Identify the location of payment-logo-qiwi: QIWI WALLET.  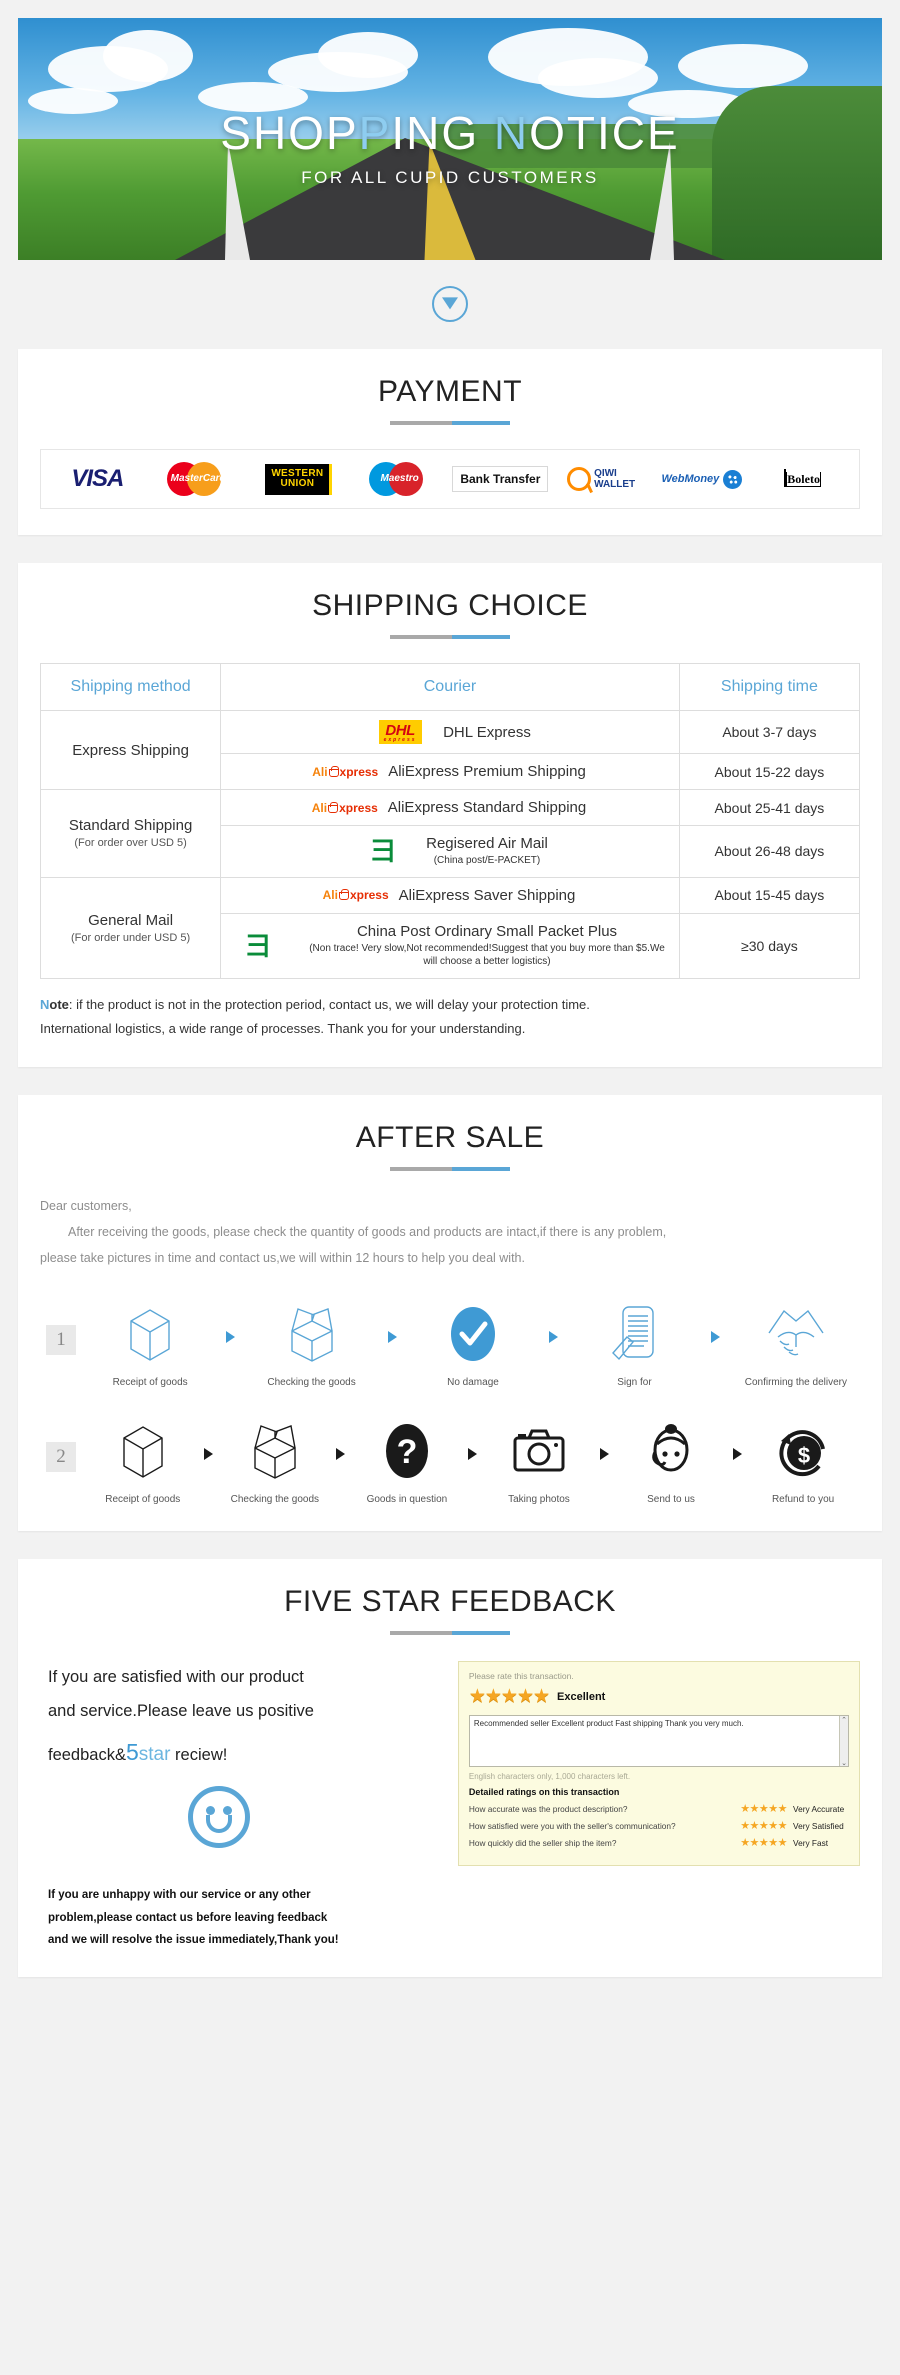
(601, 479).